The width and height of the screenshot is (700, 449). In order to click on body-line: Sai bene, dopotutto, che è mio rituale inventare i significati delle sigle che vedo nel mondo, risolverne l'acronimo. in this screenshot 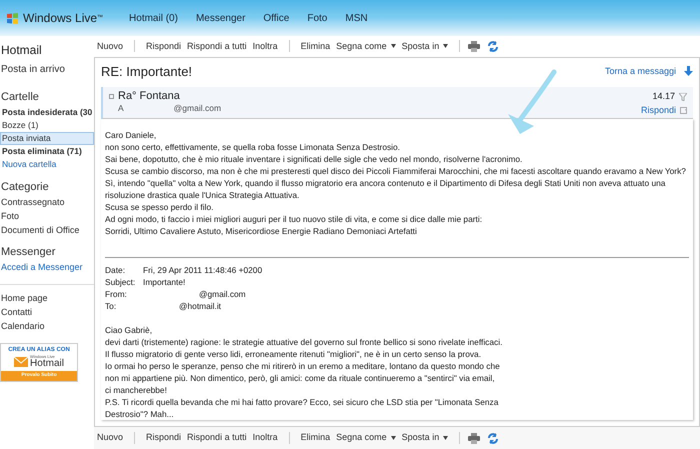, I will do `click(314, 159)`.